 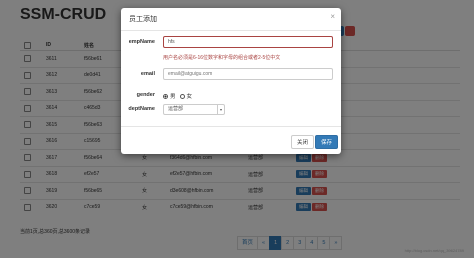 I want to click on gender-female-radio, so click(x=182, y=96).